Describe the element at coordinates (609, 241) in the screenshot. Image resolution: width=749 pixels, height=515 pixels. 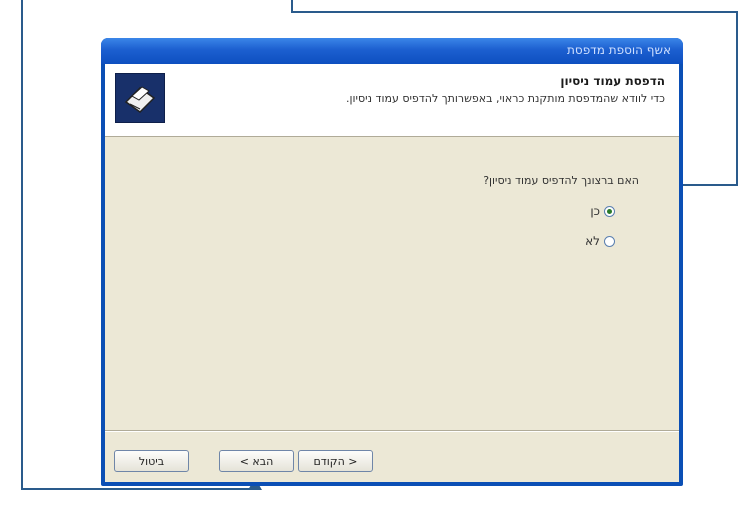
I see `radio-no` at that location.